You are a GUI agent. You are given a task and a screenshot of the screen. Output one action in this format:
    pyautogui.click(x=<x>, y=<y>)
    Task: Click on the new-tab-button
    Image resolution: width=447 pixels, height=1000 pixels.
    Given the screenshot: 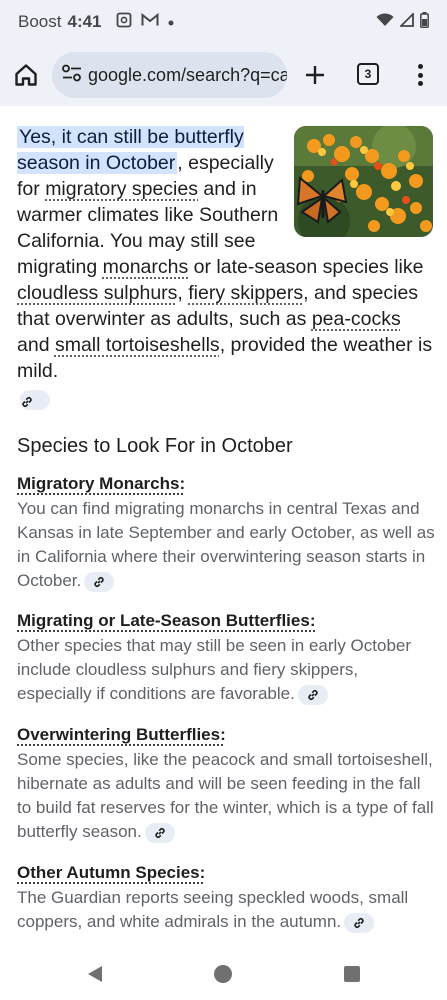 What is the action you would take?
    pyautogui.click(x=315, y=75)
    